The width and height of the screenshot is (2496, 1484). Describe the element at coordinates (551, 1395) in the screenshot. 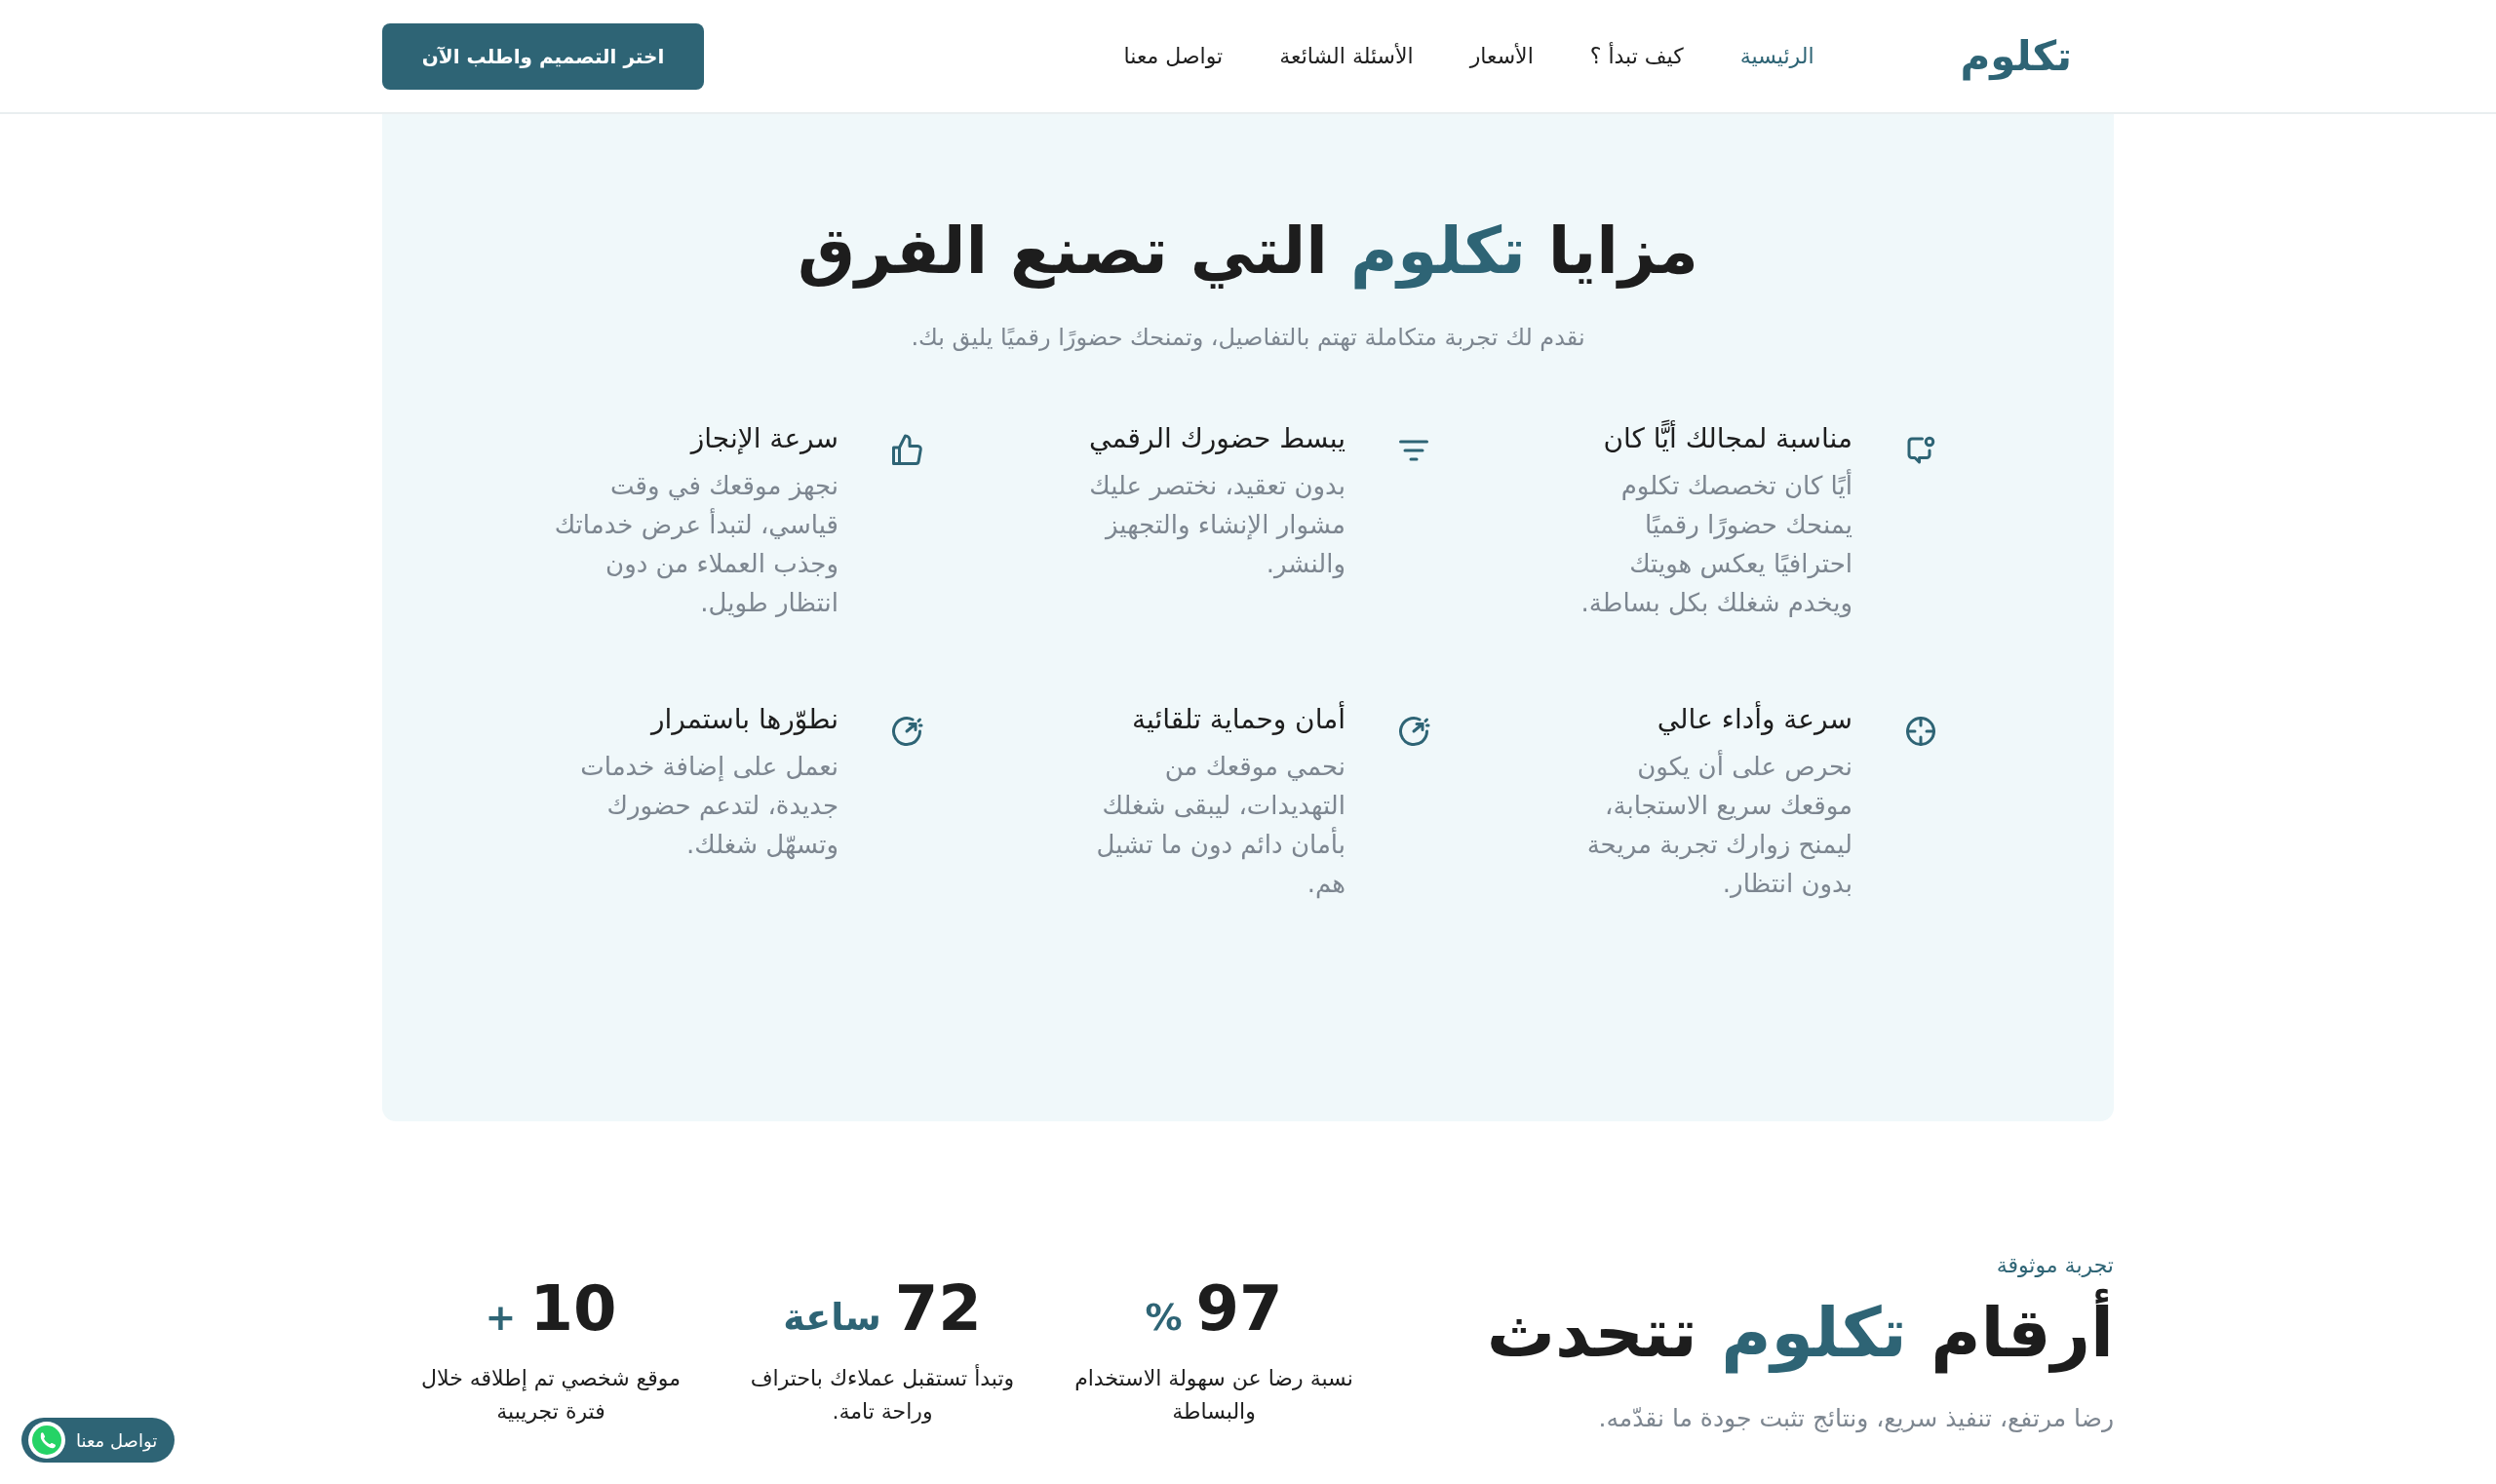

I see `stat-caption: موقع شخصي تم إطلاقه خلال فترة تجريبية` at that location.